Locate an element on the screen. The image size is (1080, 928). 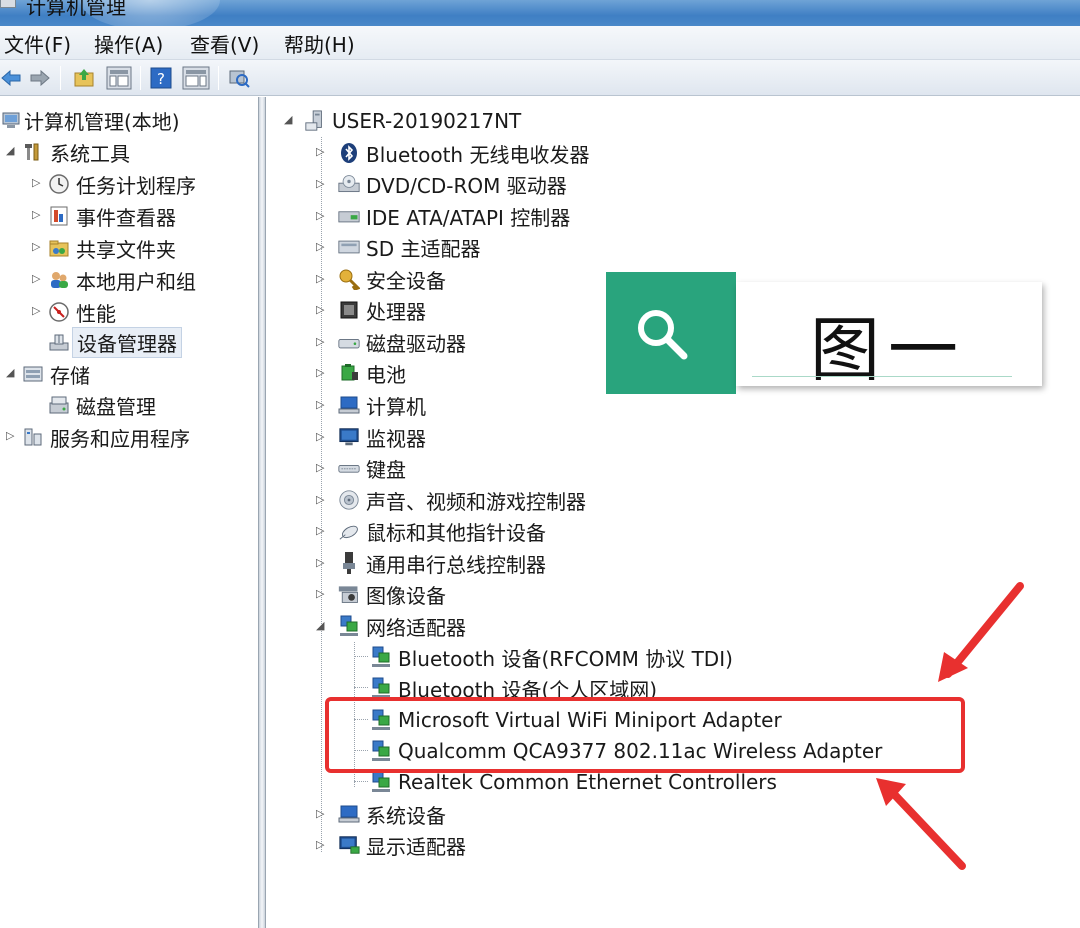
back-arrow-icon is located at coordinates (11, 78).